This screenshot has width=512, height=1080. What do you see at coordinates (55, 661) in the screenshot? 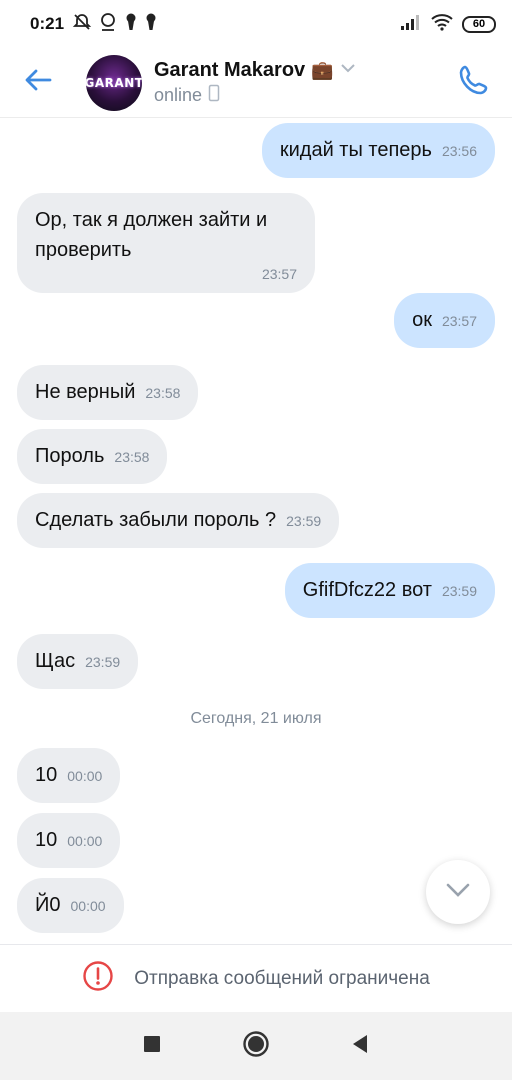
I see `message-text: Щас` at bounding box center [55, 661].